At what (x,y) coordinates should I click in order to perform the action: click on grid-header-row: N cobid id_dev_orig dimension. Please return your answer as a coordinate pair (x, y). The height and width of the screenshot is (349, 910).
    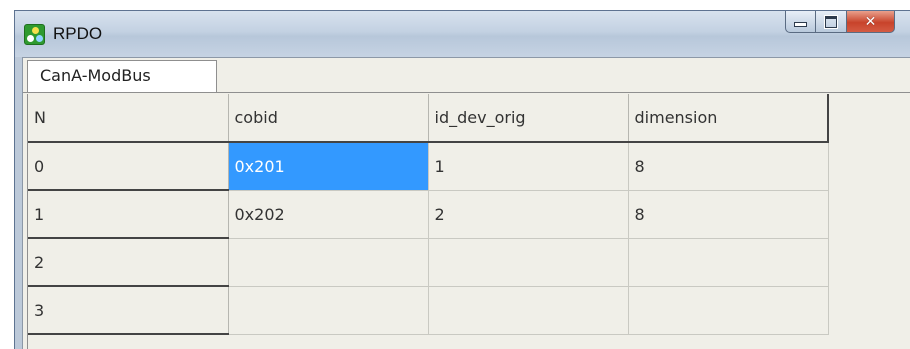
    Looking at the image, I should click on (428, 118).